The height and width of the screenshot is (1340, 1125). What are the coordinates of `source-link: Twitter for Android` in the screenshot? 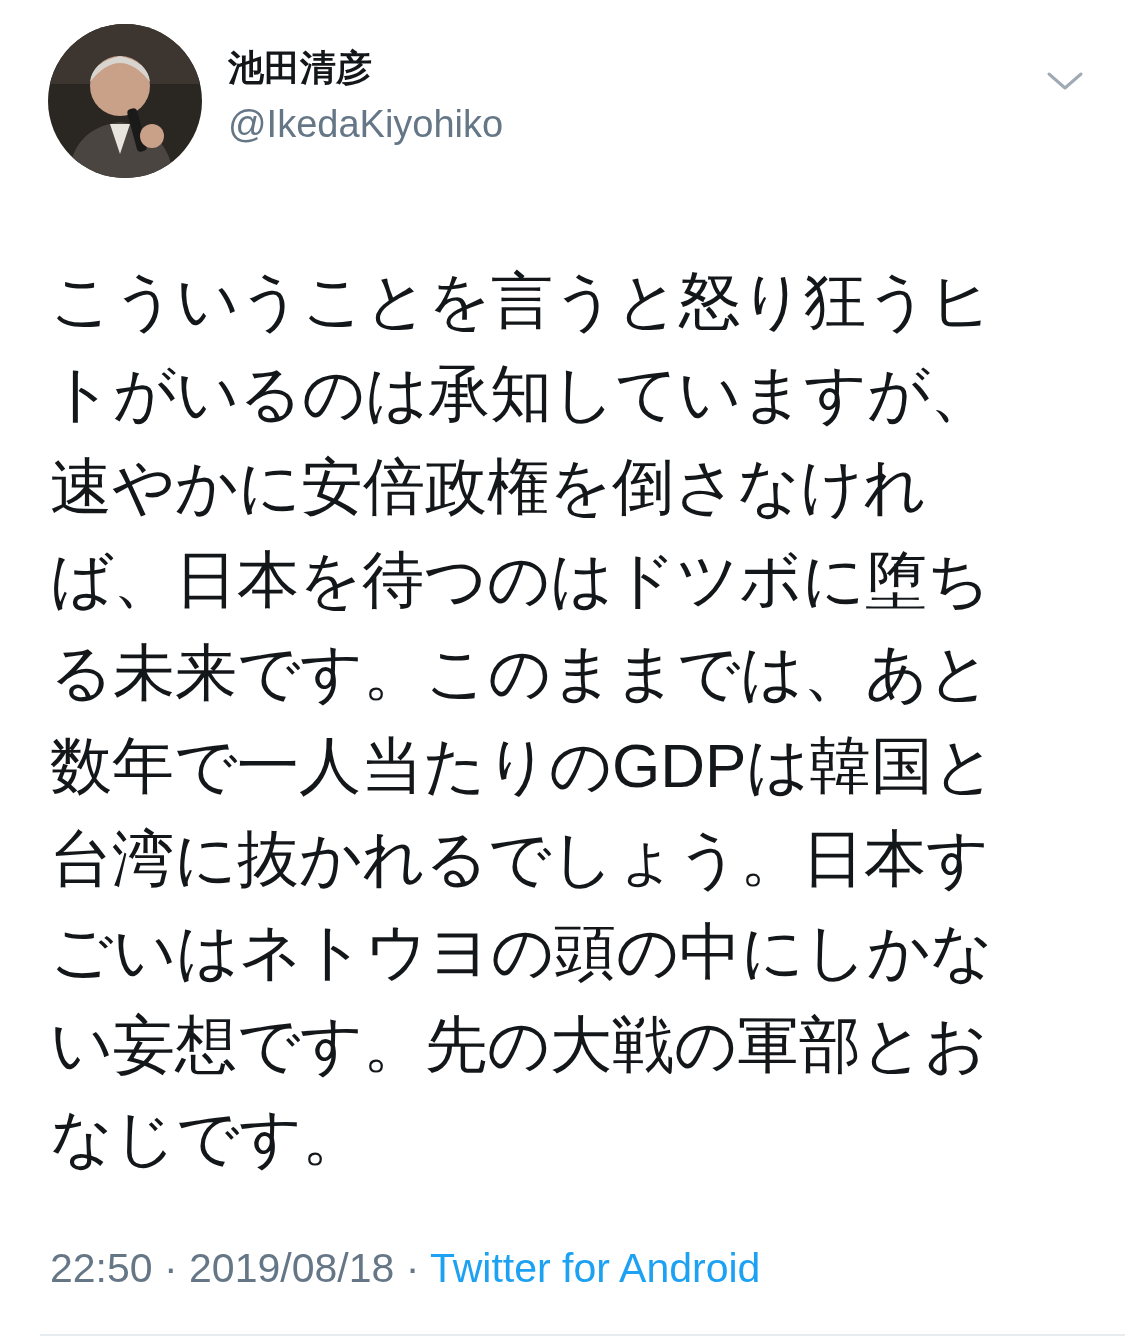 It's located at (595, 1268).